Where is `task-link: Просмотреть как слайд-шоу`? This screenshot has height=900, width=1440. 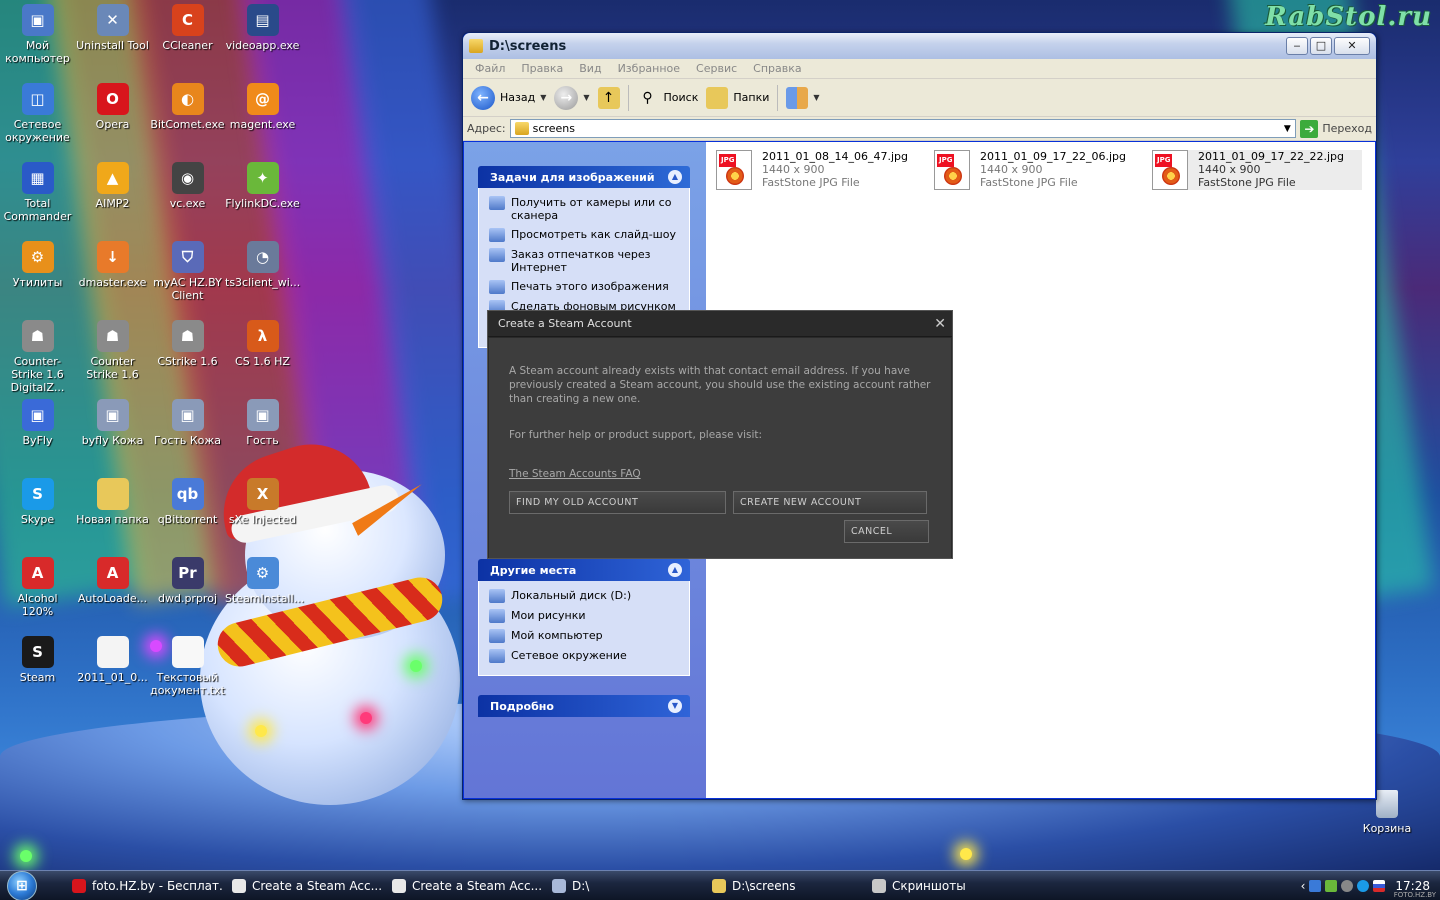 task-link: Просмотреть как слайд-шоу is located at coordinates (585, 235).